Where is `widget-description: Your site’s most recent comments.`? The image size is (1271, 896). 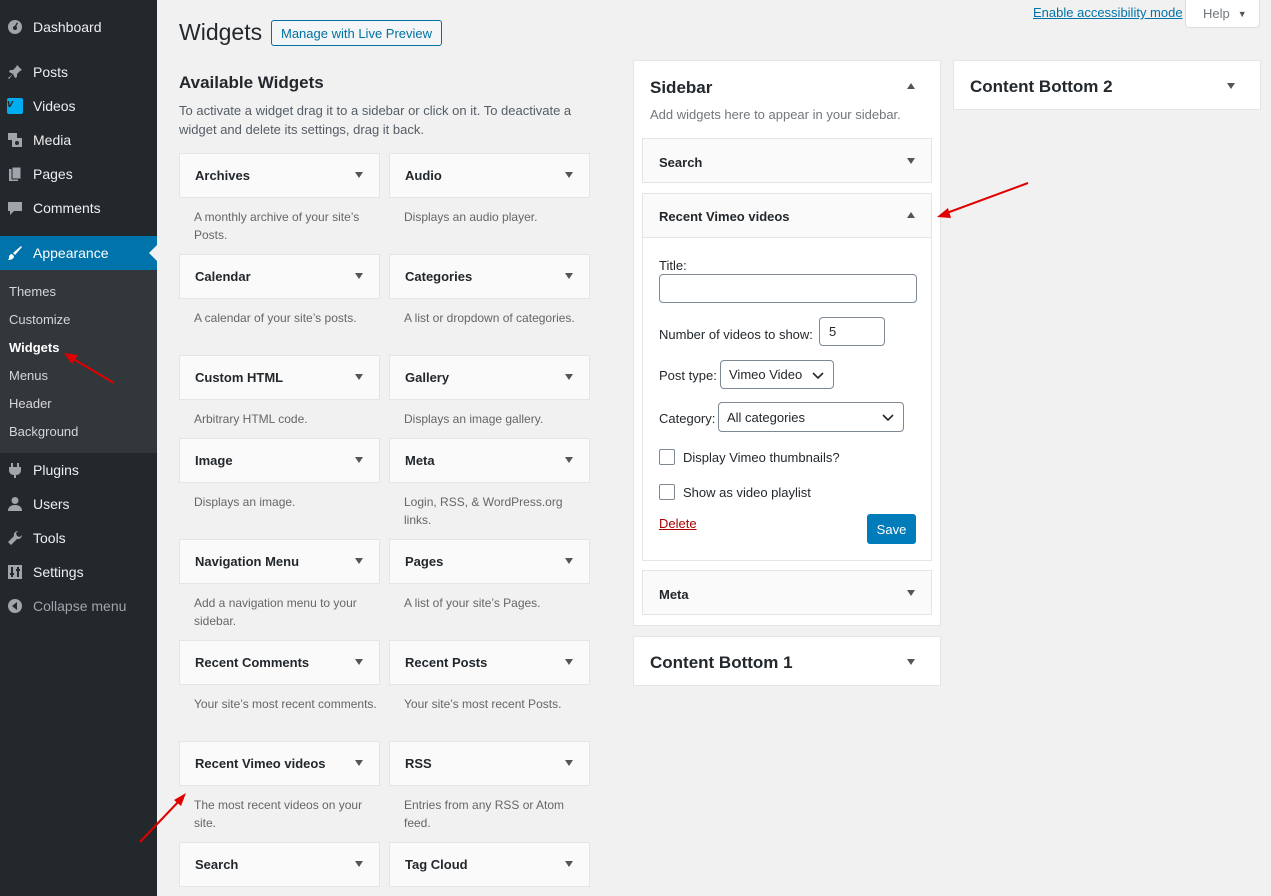 widget-description: Your site’s most recent comments. is located at coordinates (285, 704).